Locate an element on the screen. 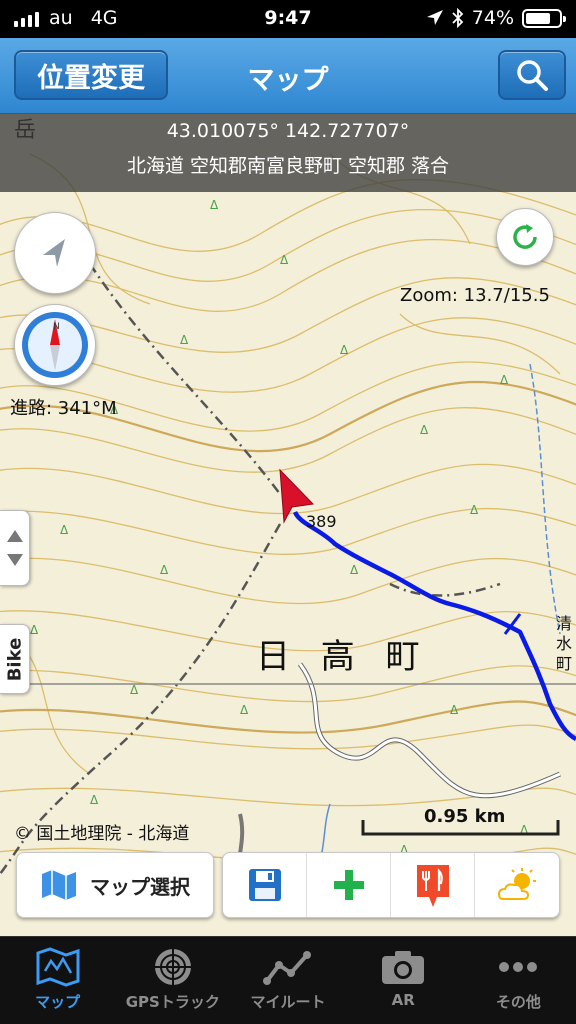 The image size is (576, 1024). map-icon is located at coordinates (58, 967).